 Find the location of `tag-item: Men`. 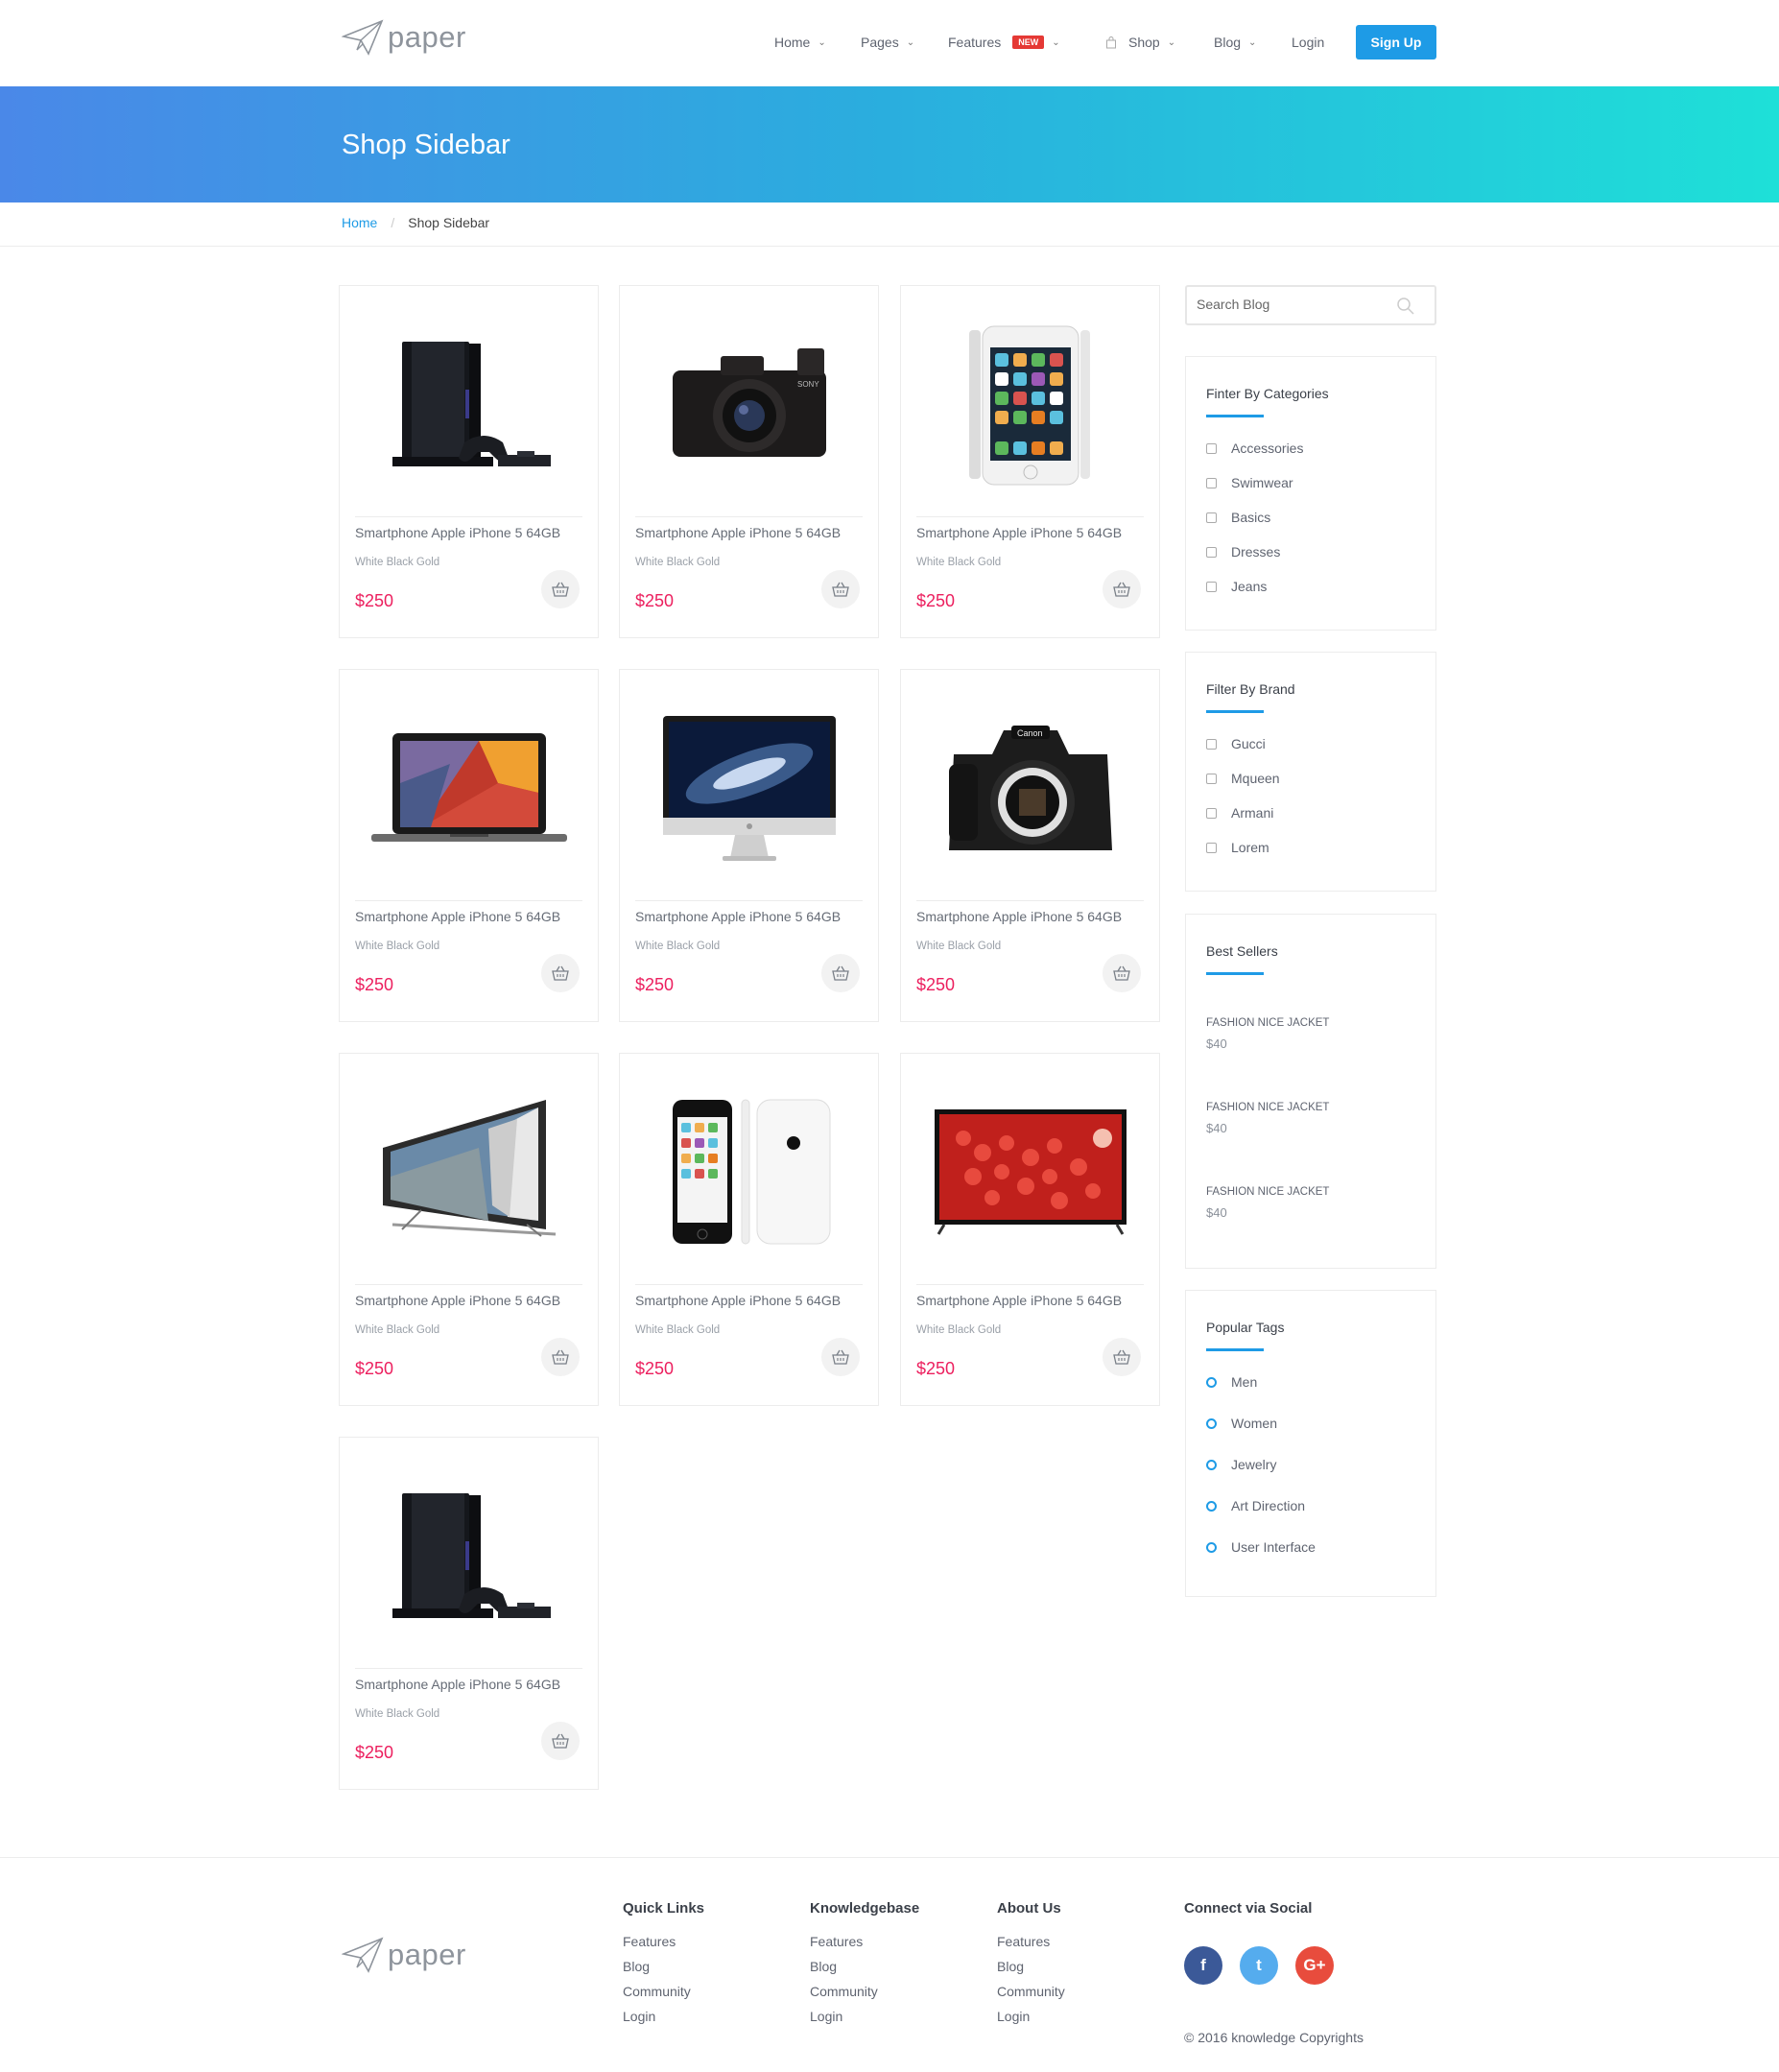

tag-item: Men is located at coordinates (1231, 1382).